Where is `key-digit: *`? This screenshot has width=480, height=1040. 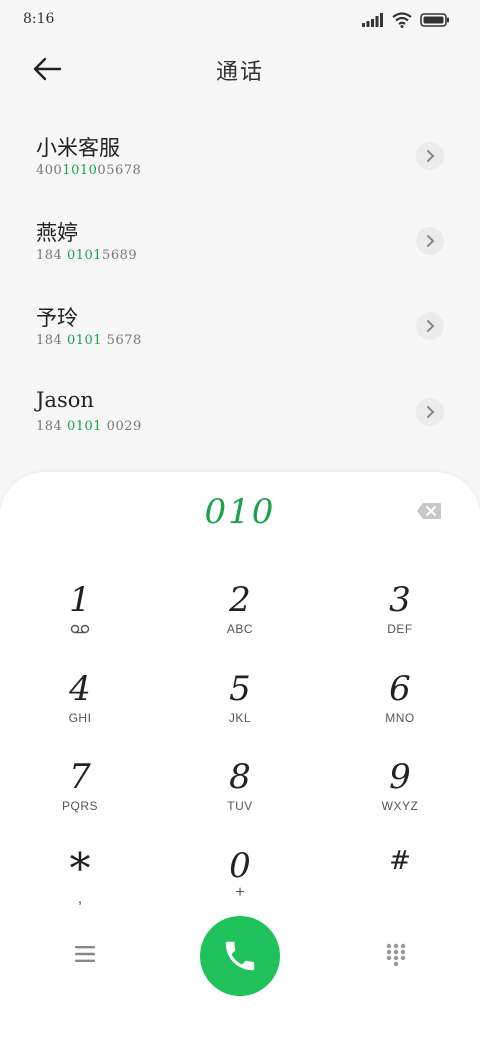 key-digit: * is located at coordinates (80, 868).